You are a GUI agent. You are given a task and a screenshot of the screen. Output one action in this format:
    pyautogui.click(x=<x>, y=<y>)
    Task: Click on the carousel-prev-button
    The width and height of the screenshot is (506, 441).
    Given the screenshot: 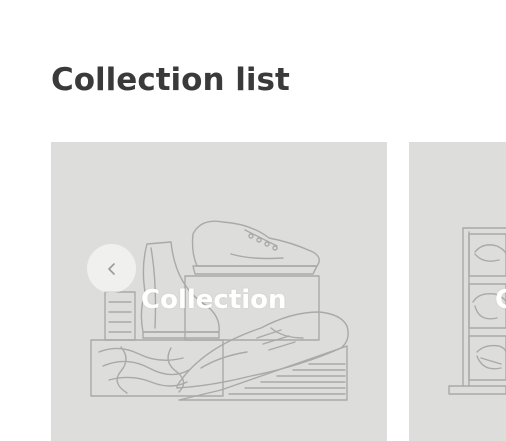 What is the action you would take?
    pyautogui.click(x=111, y=268)
    